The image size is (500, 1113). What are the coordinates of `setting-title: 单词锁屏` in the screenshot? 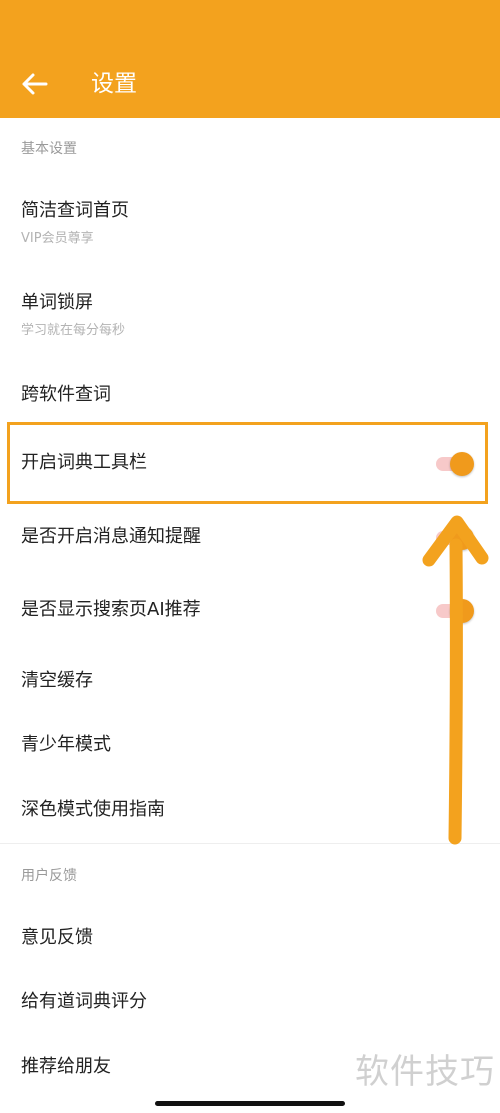 It's located at (57, 302).